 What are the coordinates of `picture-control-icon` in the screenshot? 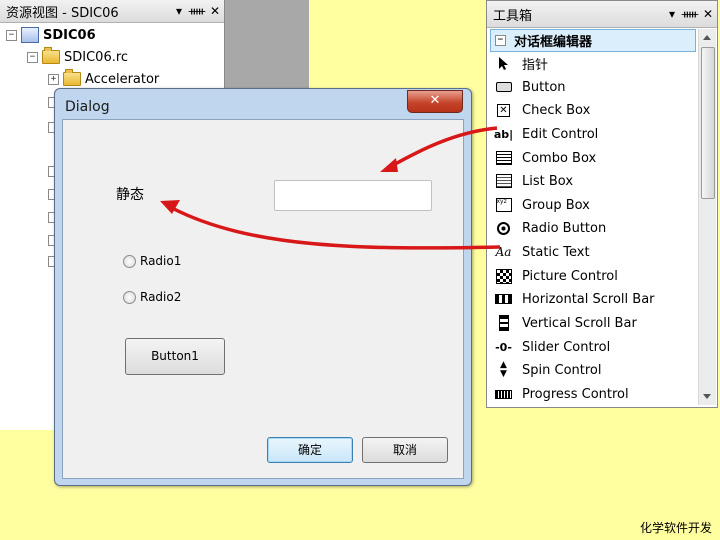 It's located at (503, 276).